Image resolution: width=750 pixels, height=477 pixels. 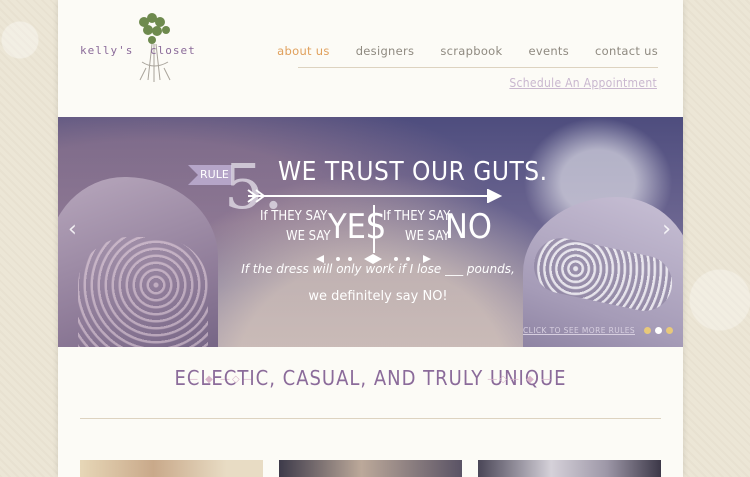 What do you see at coordinates (520, 379) in the screenshot?
I see `tagline-ornament-right-icon: —◇— ◆ —` at bounding box center [520, 379].